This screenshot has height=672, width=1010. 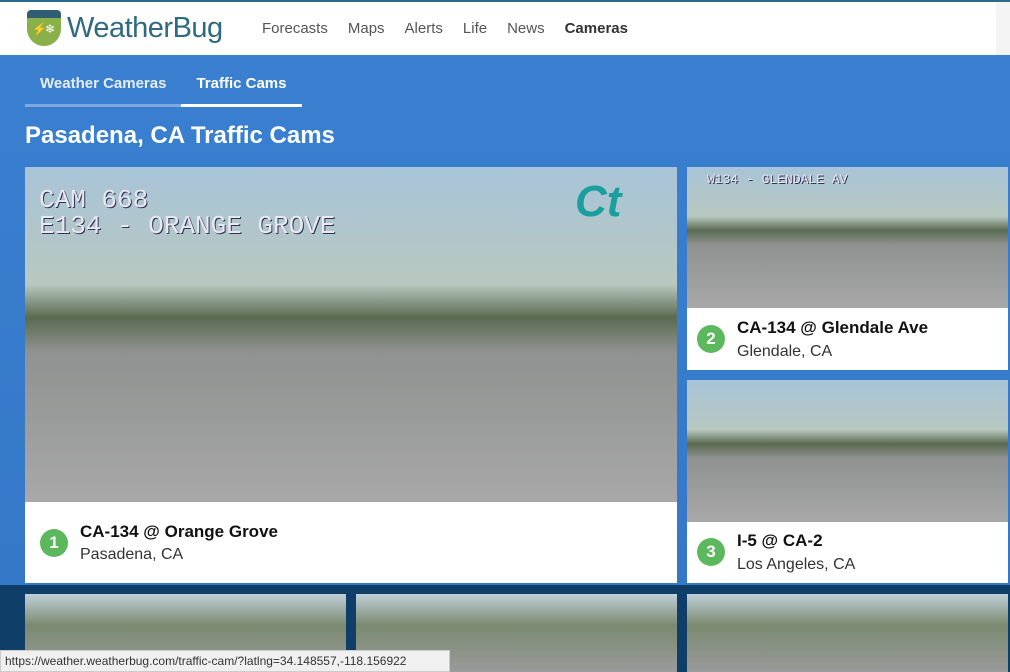 What do you see at coordinates (711, 552) in the screenshot?
I see `camera-number-badge: 3` at bounding box center [711, 552].